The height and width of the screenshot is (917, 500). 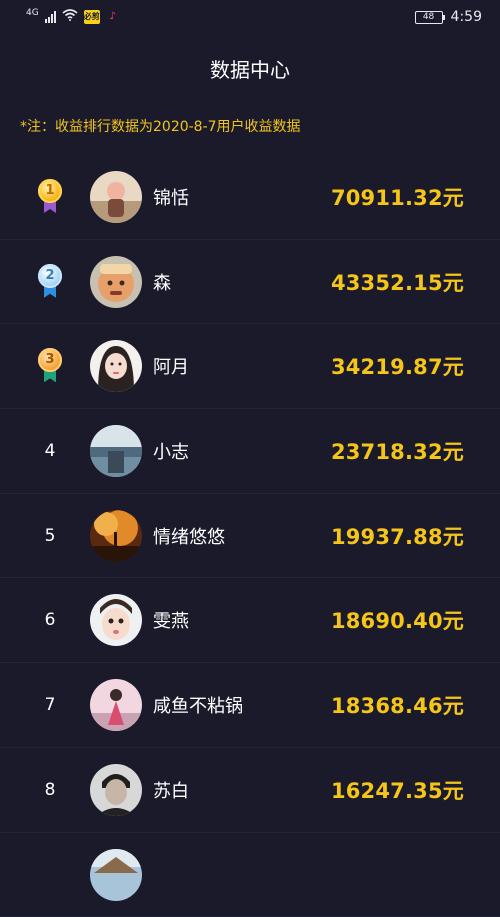 What do you see at coordinates (466, 17) in the screenshot?
I see `status-time: 4:59` at bounding box center [466, 17].